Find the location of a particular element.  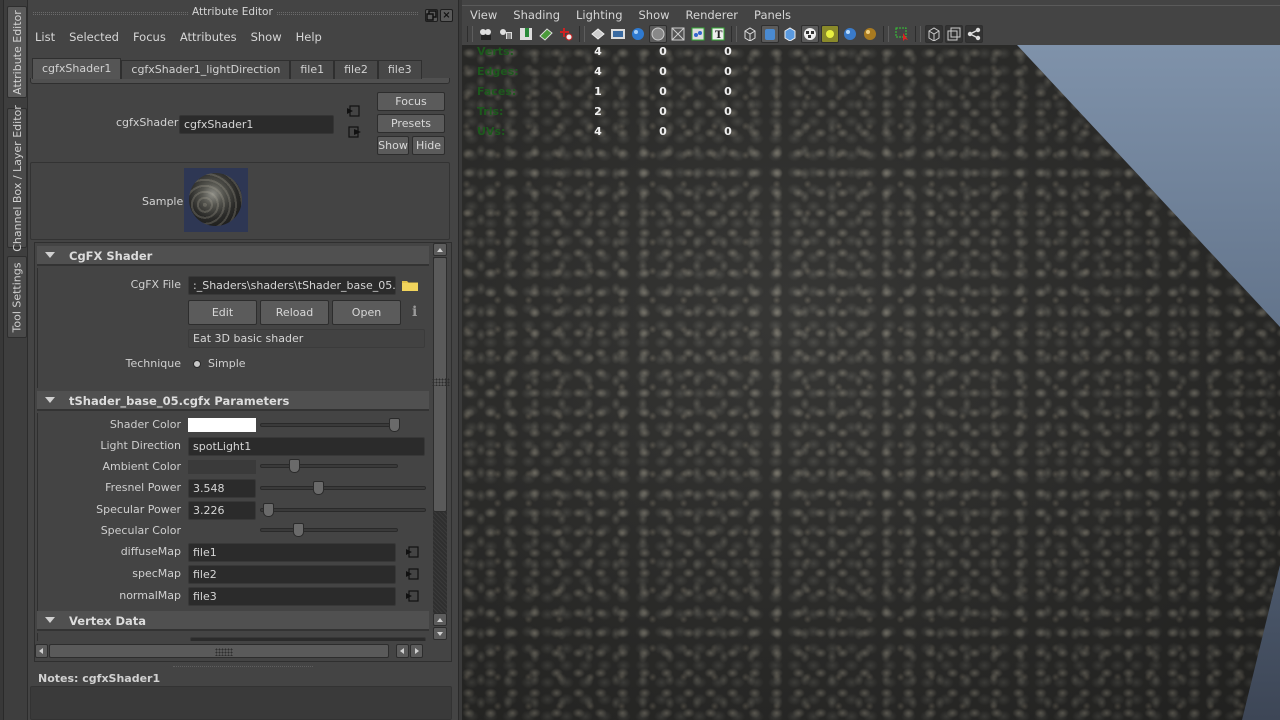

scroll-left-button is located at coordinates (41, 651).